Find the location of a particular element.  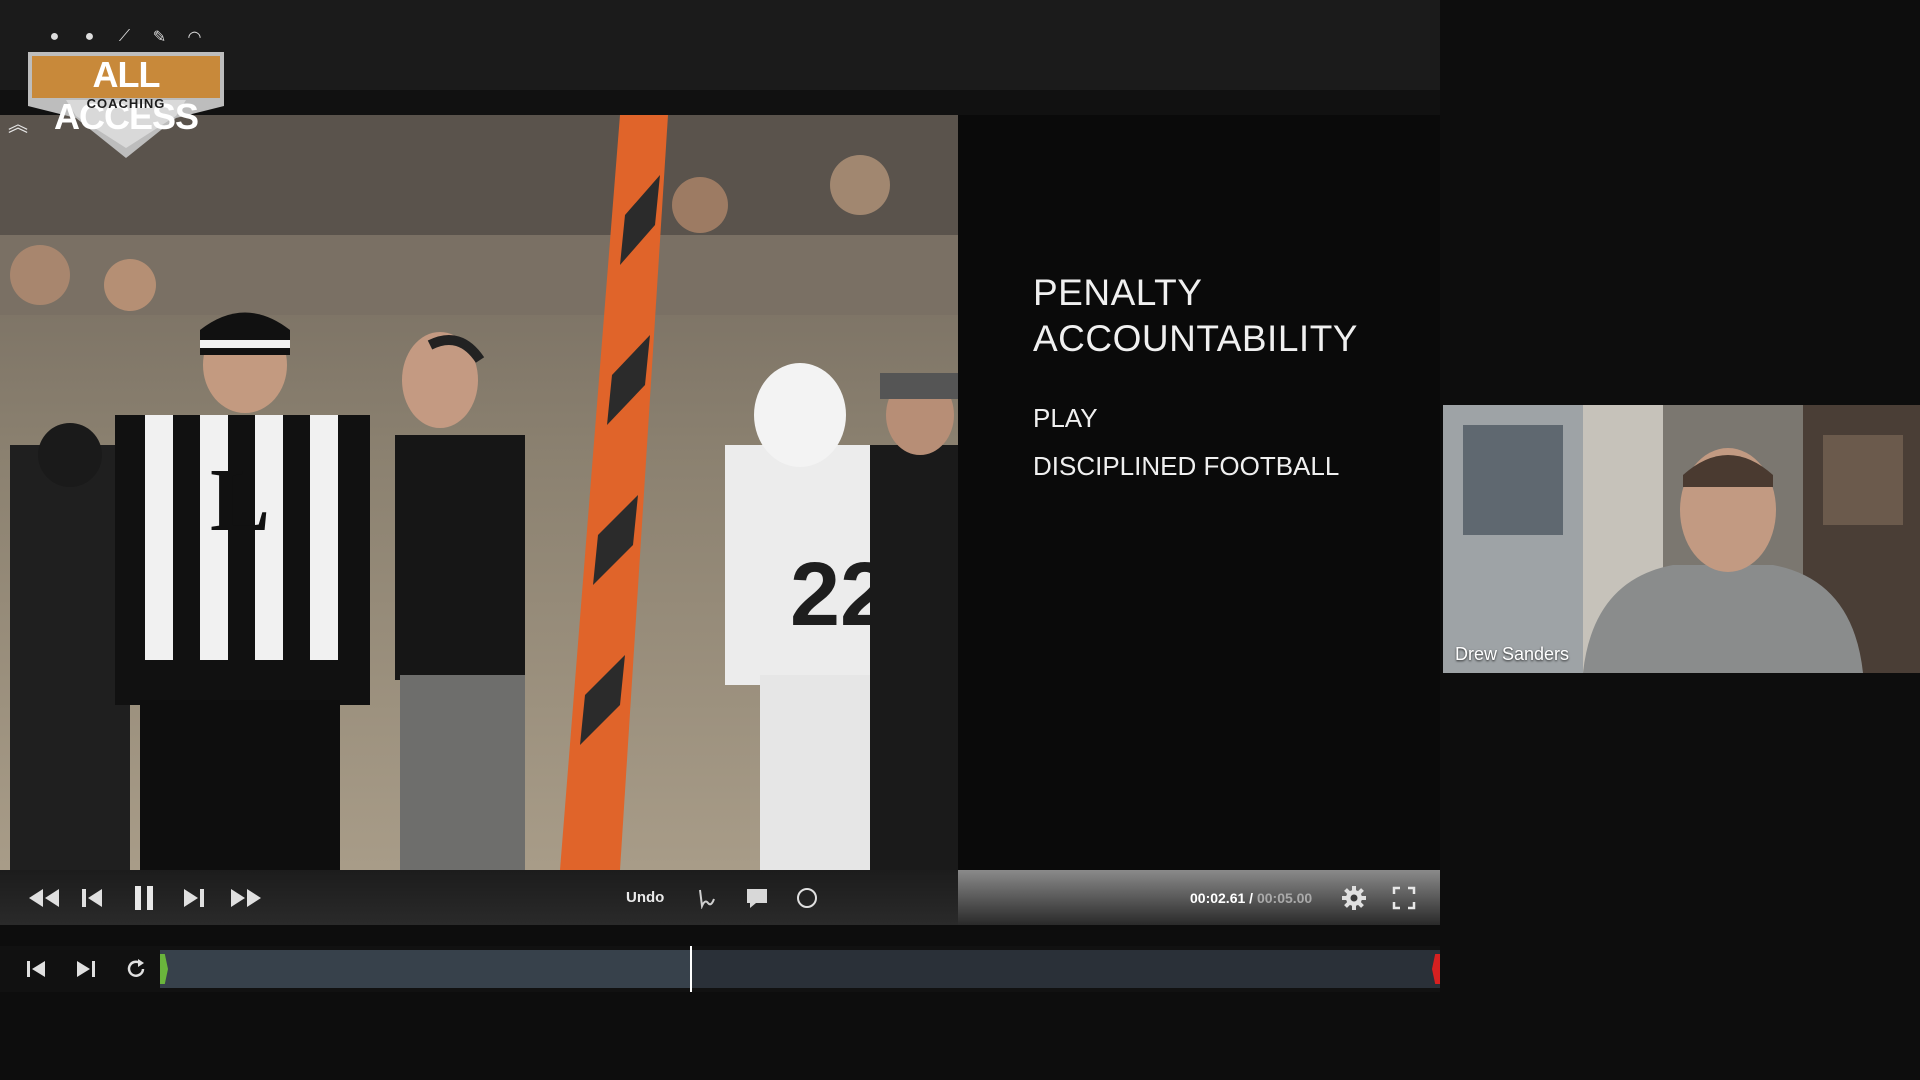

skip-to-start-icon is located at coordinates (36, 969).